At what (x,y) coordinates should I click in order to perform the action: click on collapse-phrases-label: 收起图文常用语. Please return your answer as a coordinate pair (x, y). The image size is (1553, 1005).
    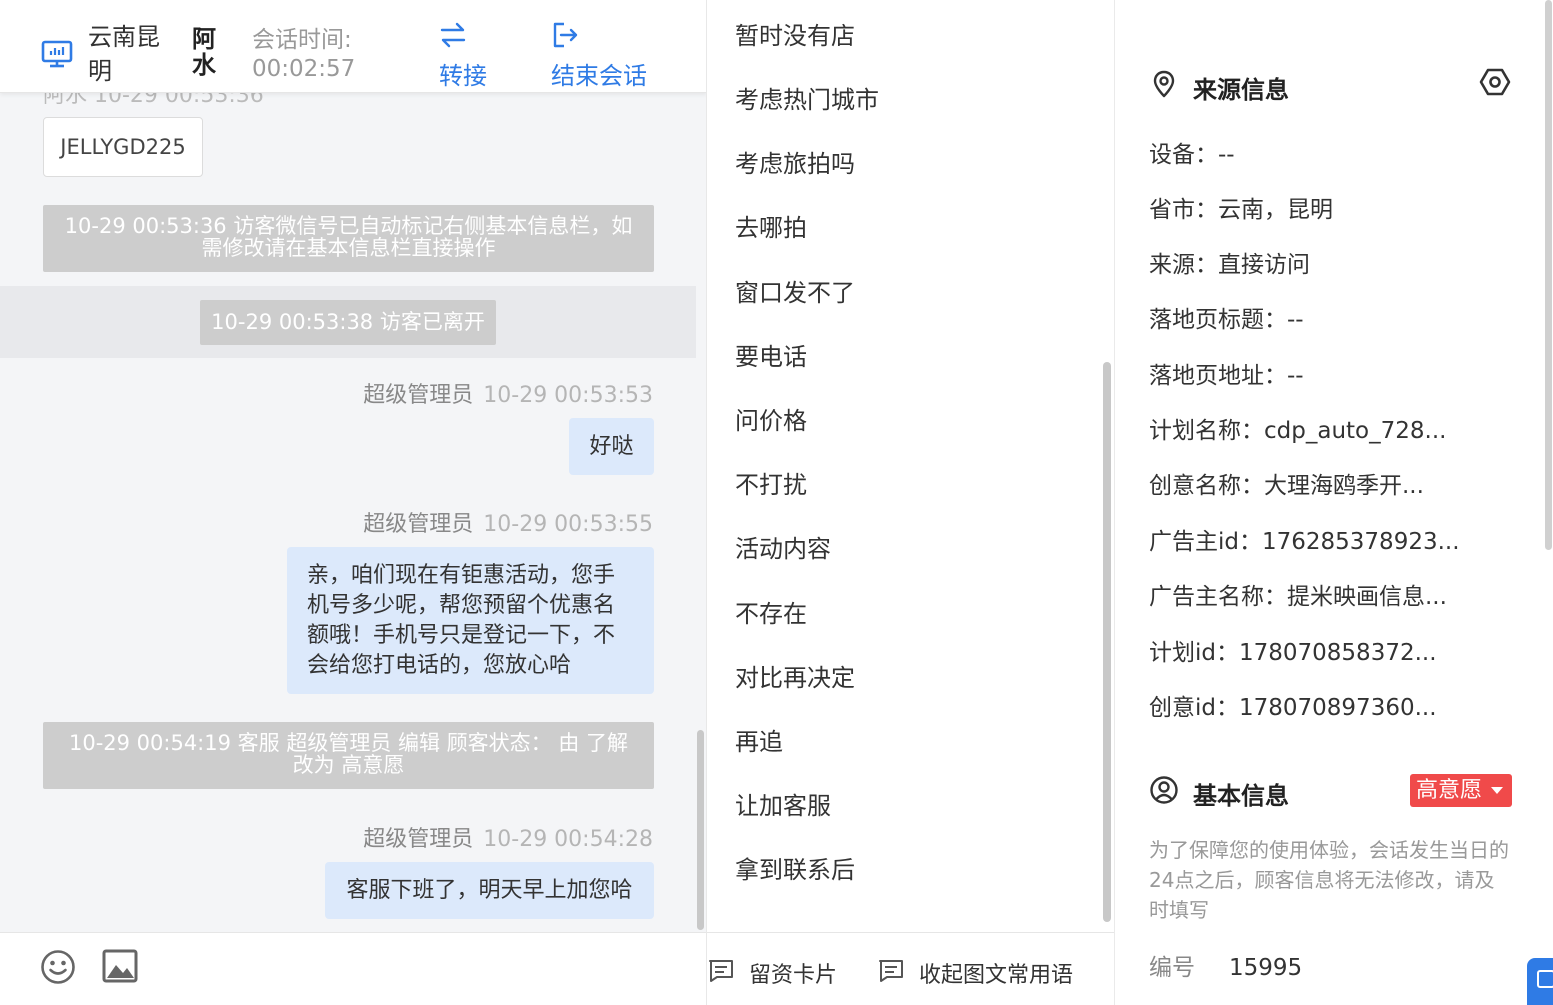
    Looking at the image, I should click on (996, 975).